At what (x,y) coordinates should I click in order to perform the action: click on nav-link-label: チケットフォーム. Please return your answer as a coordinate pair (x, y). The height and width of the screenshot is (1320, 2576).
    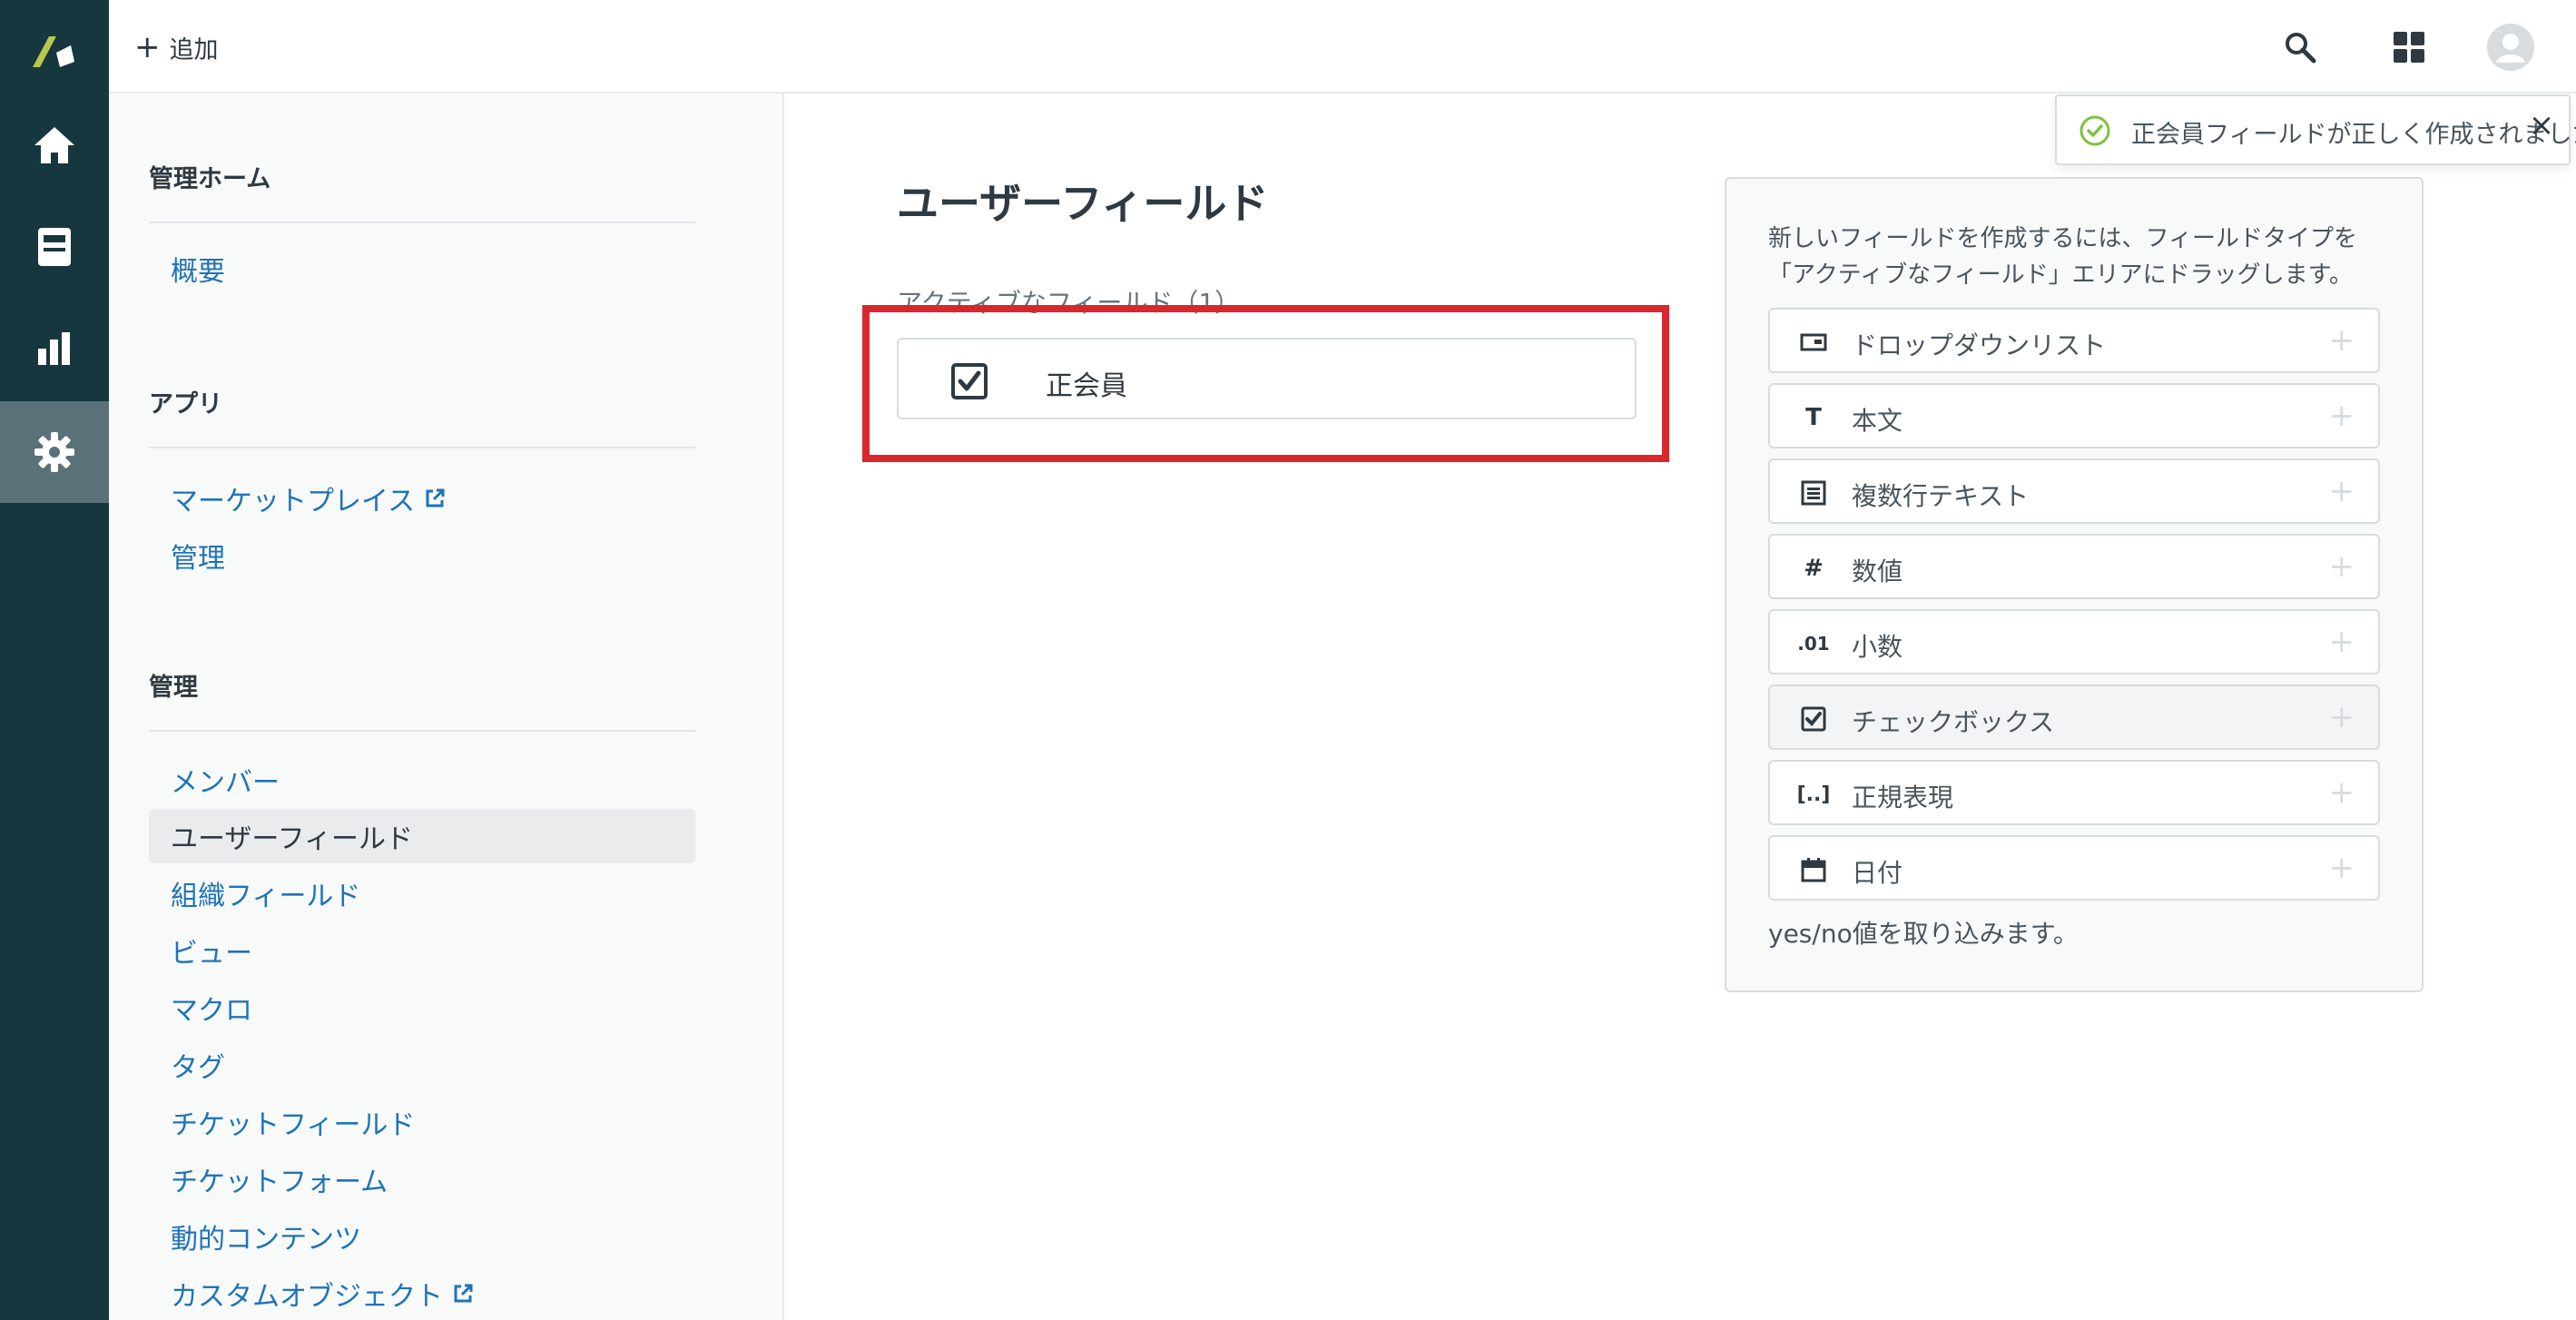
    Looking at the image, I should click on (279, 1183).